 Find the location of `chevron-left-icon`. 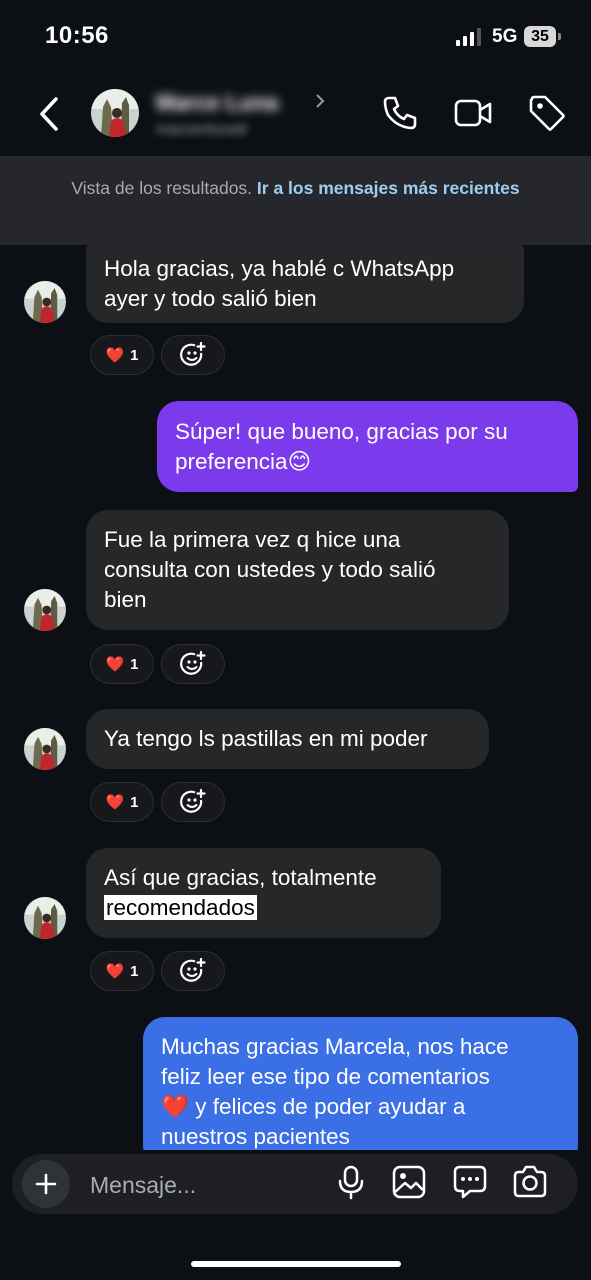

chevron-left-icon is located at coordinates (50, 114).